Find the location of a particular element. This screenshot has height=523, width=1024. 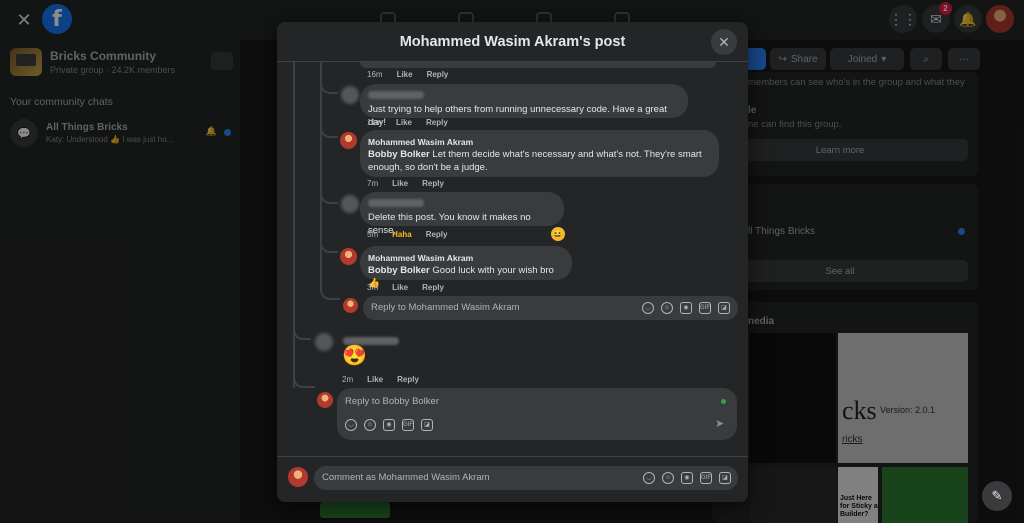

comment-time: 16m is located at coordinates (375, 74).